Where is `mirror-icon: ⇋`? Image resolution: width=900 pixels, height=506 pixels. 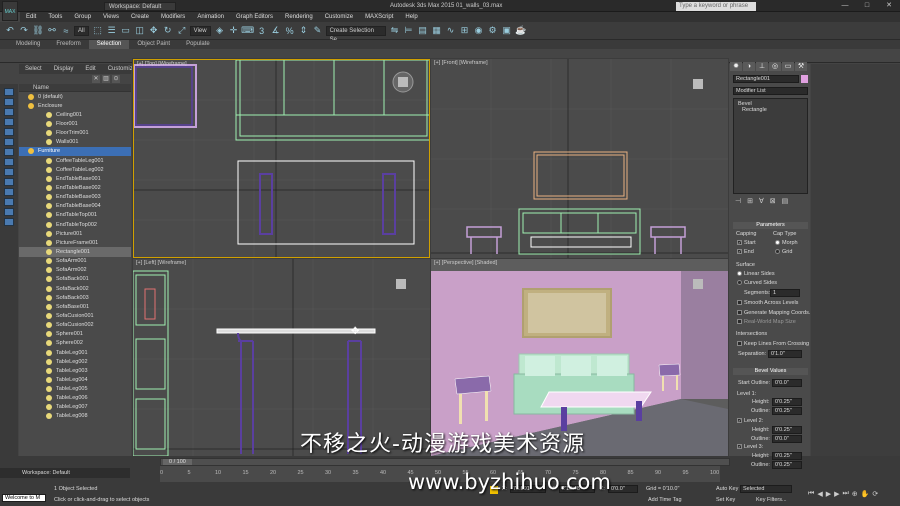 mirror-icon: ⇋ is located at coordinates (395, 31).